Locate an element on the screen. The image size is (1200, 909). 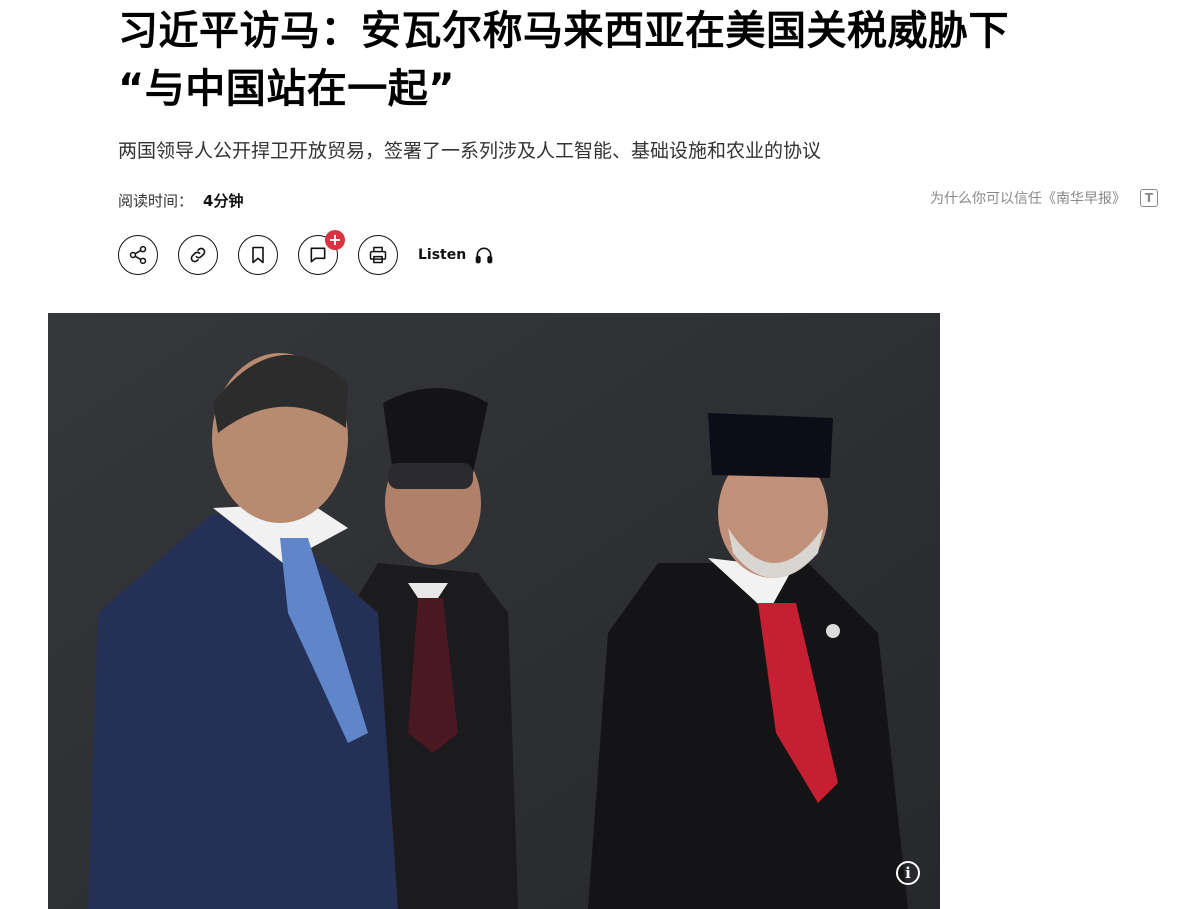
print-icon is located at coordinates (378, 255).